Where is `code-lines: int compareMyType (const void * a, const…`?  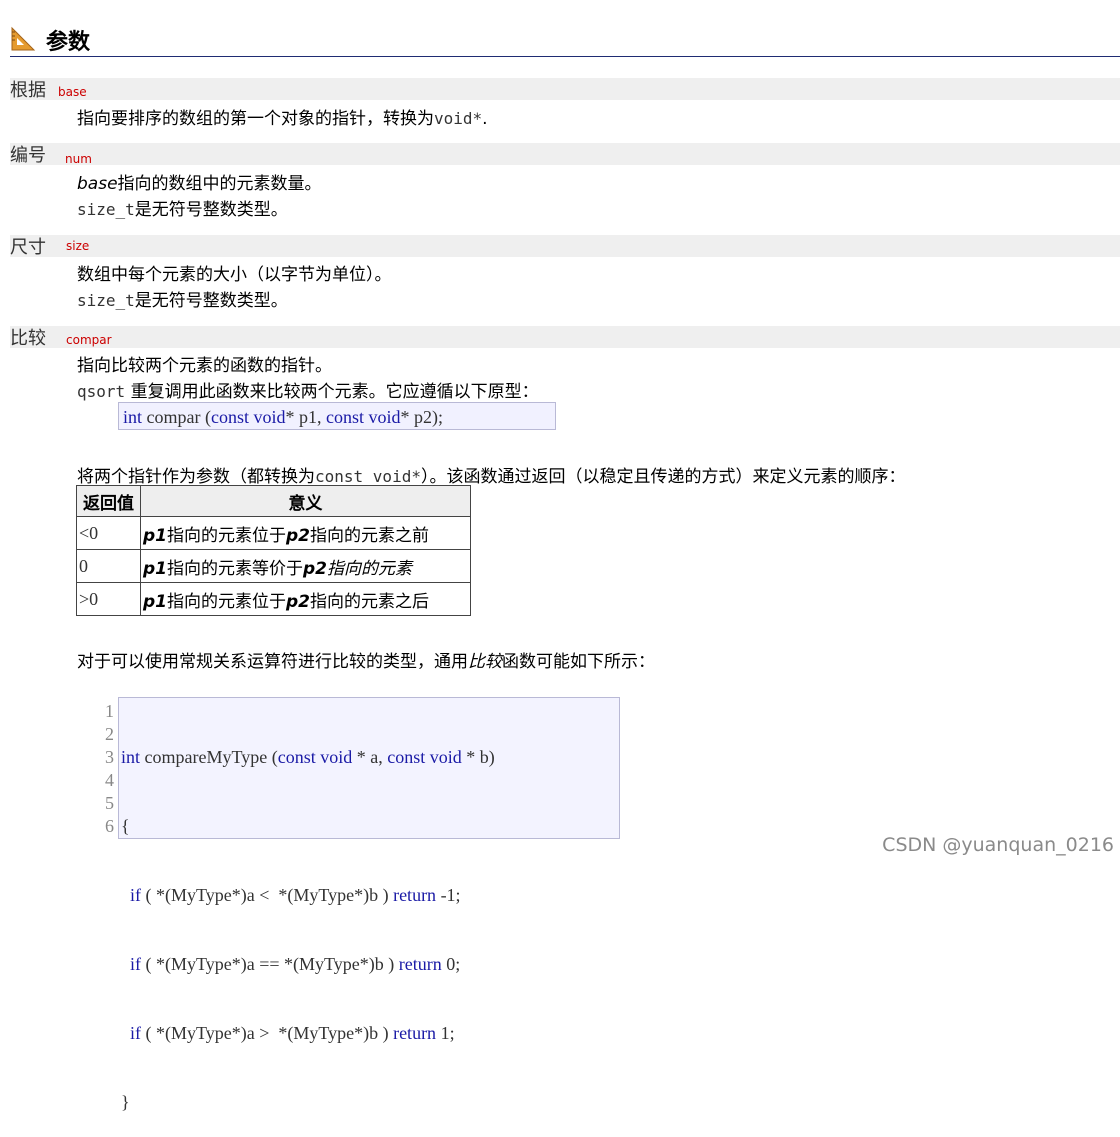 code-lines: int compareMyType (const void * a, const… is located at coordinates (308, 918).